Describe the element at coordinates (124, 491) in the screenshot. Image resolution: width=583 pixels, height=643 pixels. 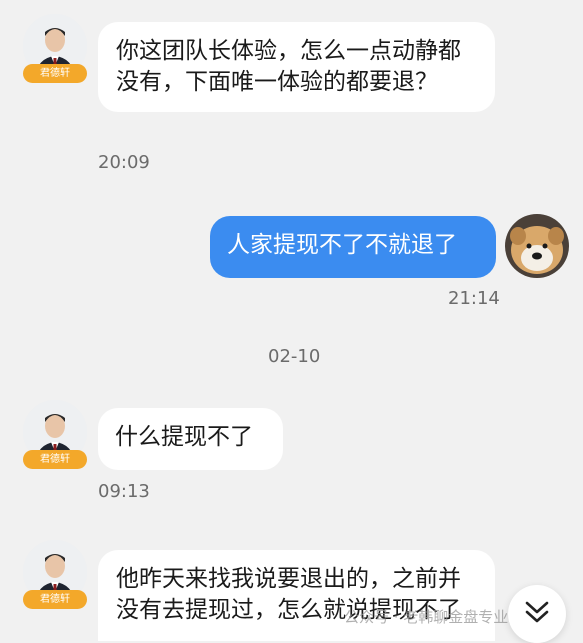
I see `message-time: 09:13` at that location.